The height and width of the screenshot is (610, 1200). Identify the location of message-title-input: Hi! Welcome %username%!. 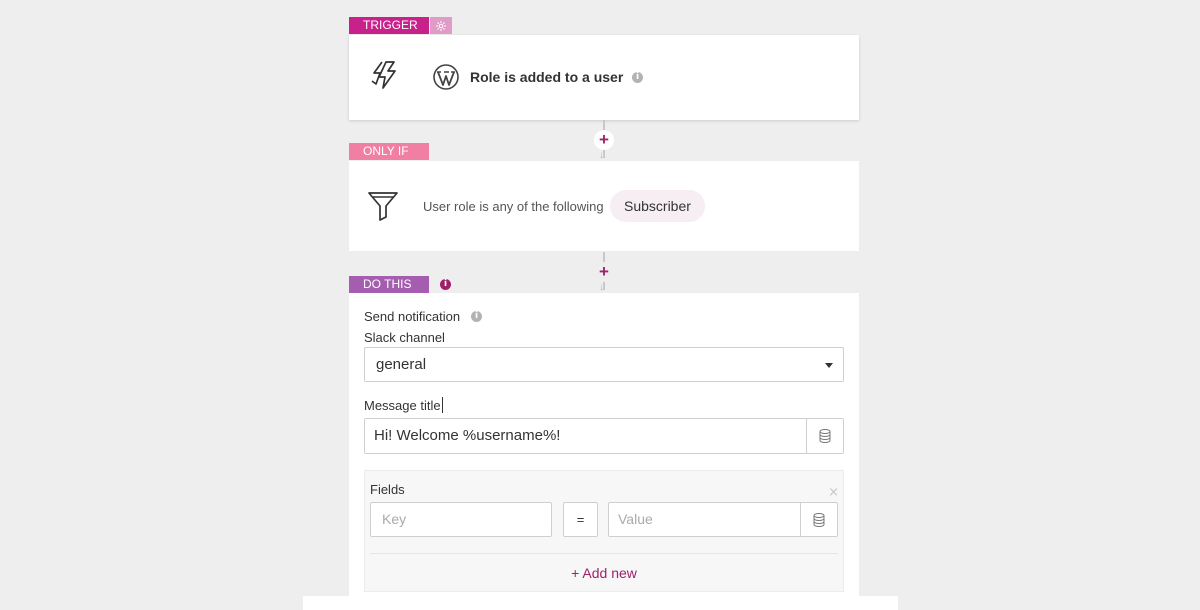
(604, 436).